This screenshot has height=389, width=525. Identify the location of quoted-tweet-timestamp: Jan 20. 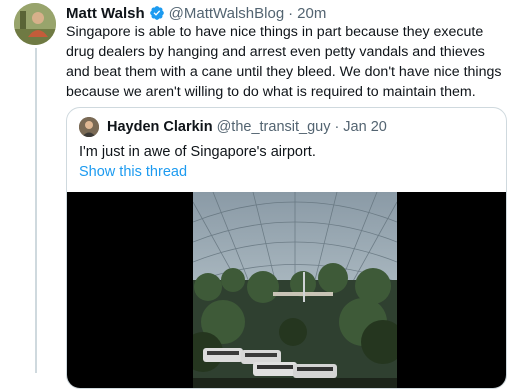
(365, 127).